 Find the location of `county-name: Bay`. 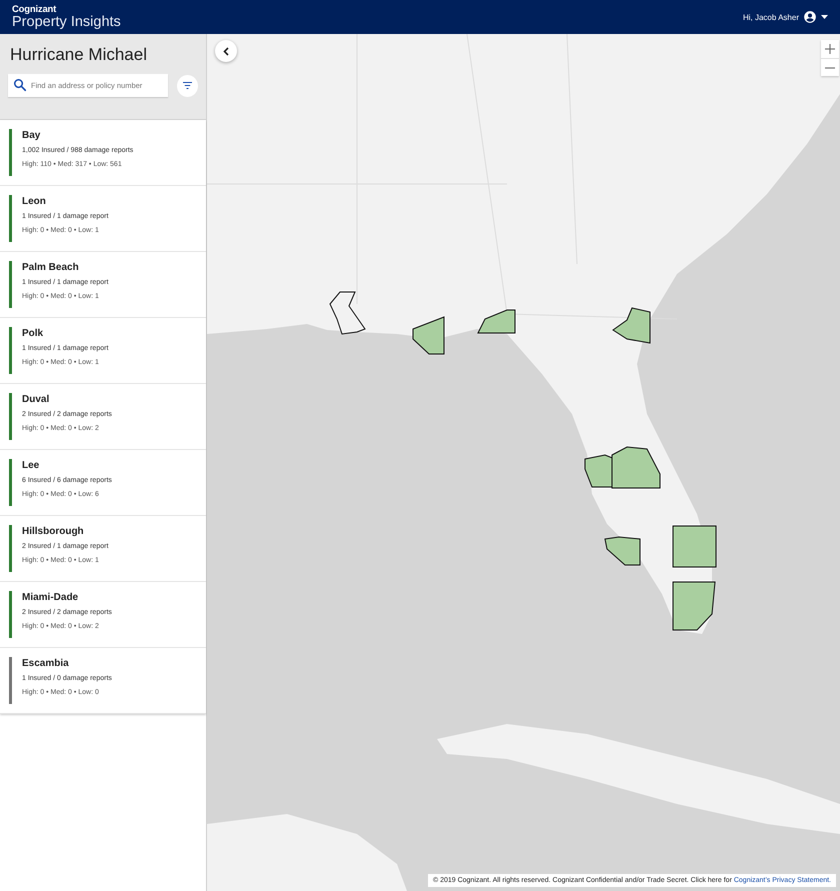

county-name: Bay is located at coordinates (32, 135).